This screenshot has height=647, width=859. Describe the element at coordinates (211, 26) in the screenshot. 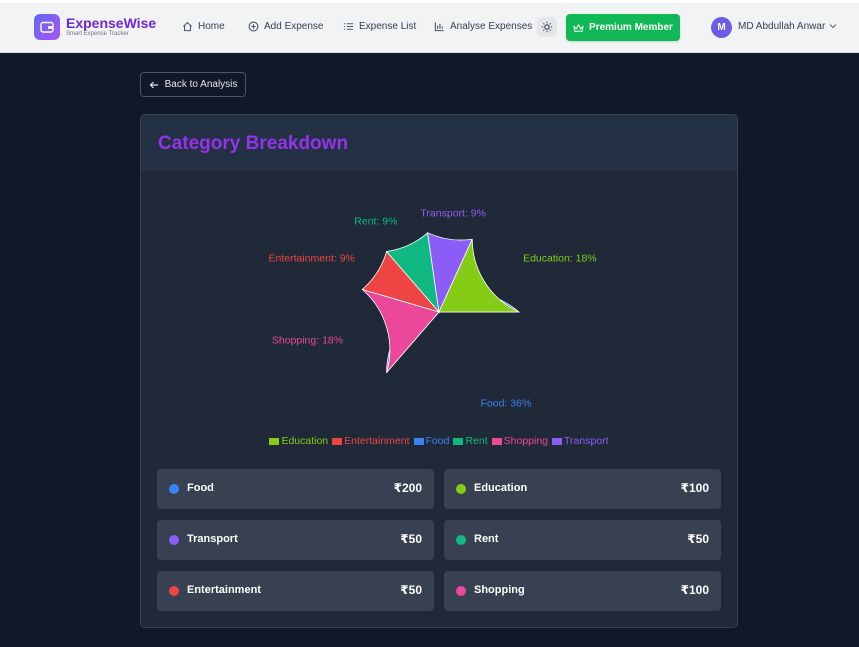

I see `nav-home-label: Home` at that location.